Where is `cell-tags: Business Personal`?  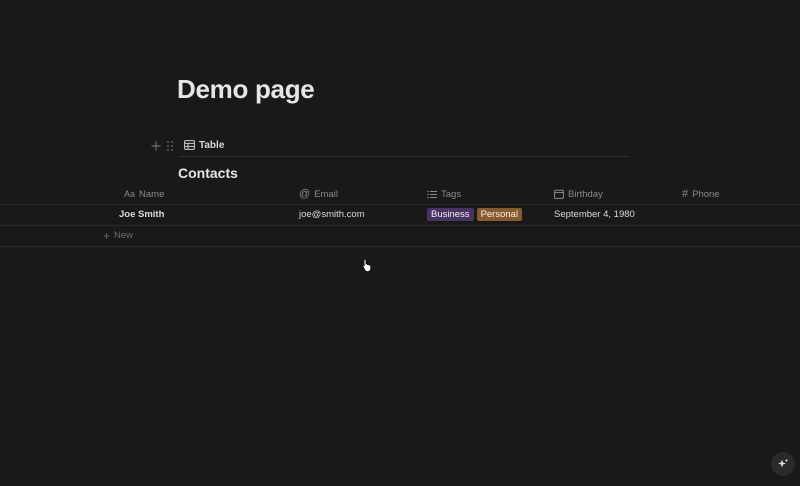 cell-tags: Business Personal is located at coordinates (476, 214).